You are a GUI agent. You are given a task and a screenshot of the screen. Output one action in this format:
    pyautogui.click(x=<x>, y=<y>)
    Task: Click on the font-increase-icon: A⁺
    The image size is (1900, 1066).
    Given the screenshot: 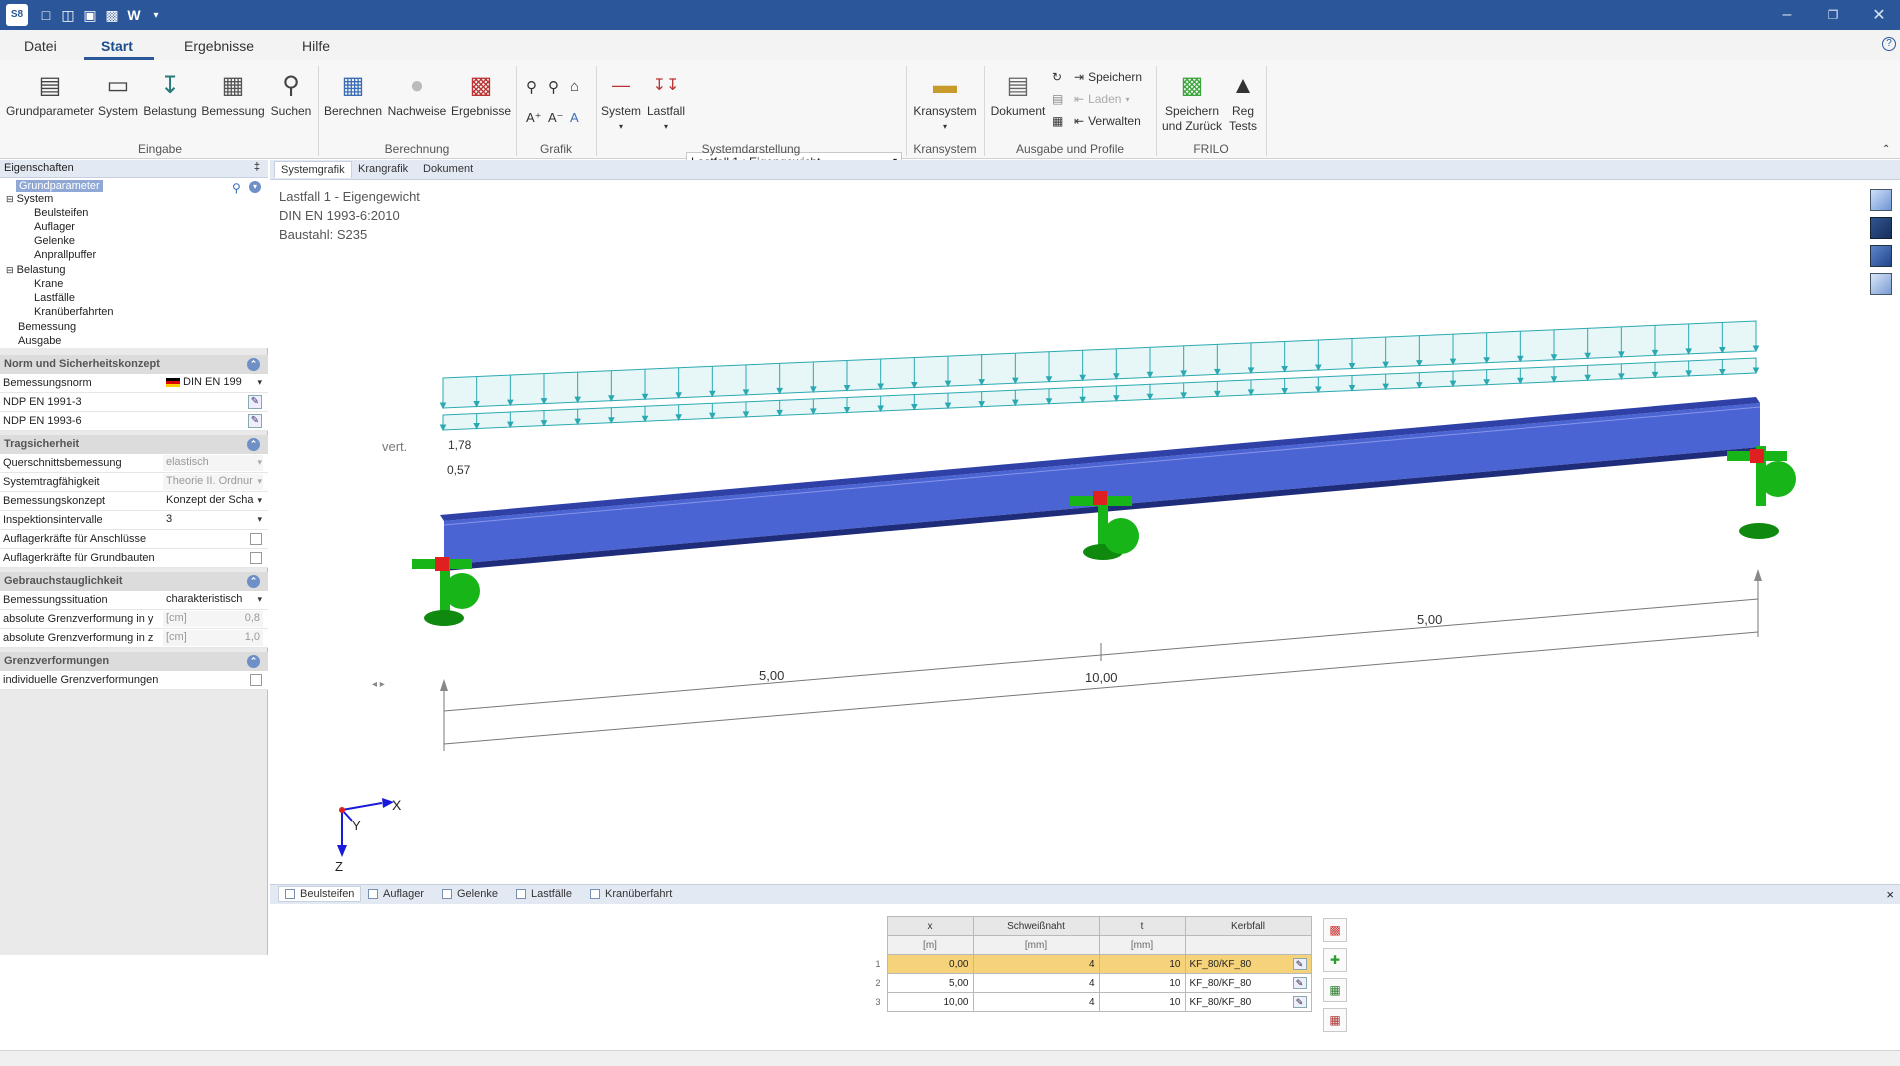 What is the action you would take?
    pyautogui.click(x=534, y=118)
    